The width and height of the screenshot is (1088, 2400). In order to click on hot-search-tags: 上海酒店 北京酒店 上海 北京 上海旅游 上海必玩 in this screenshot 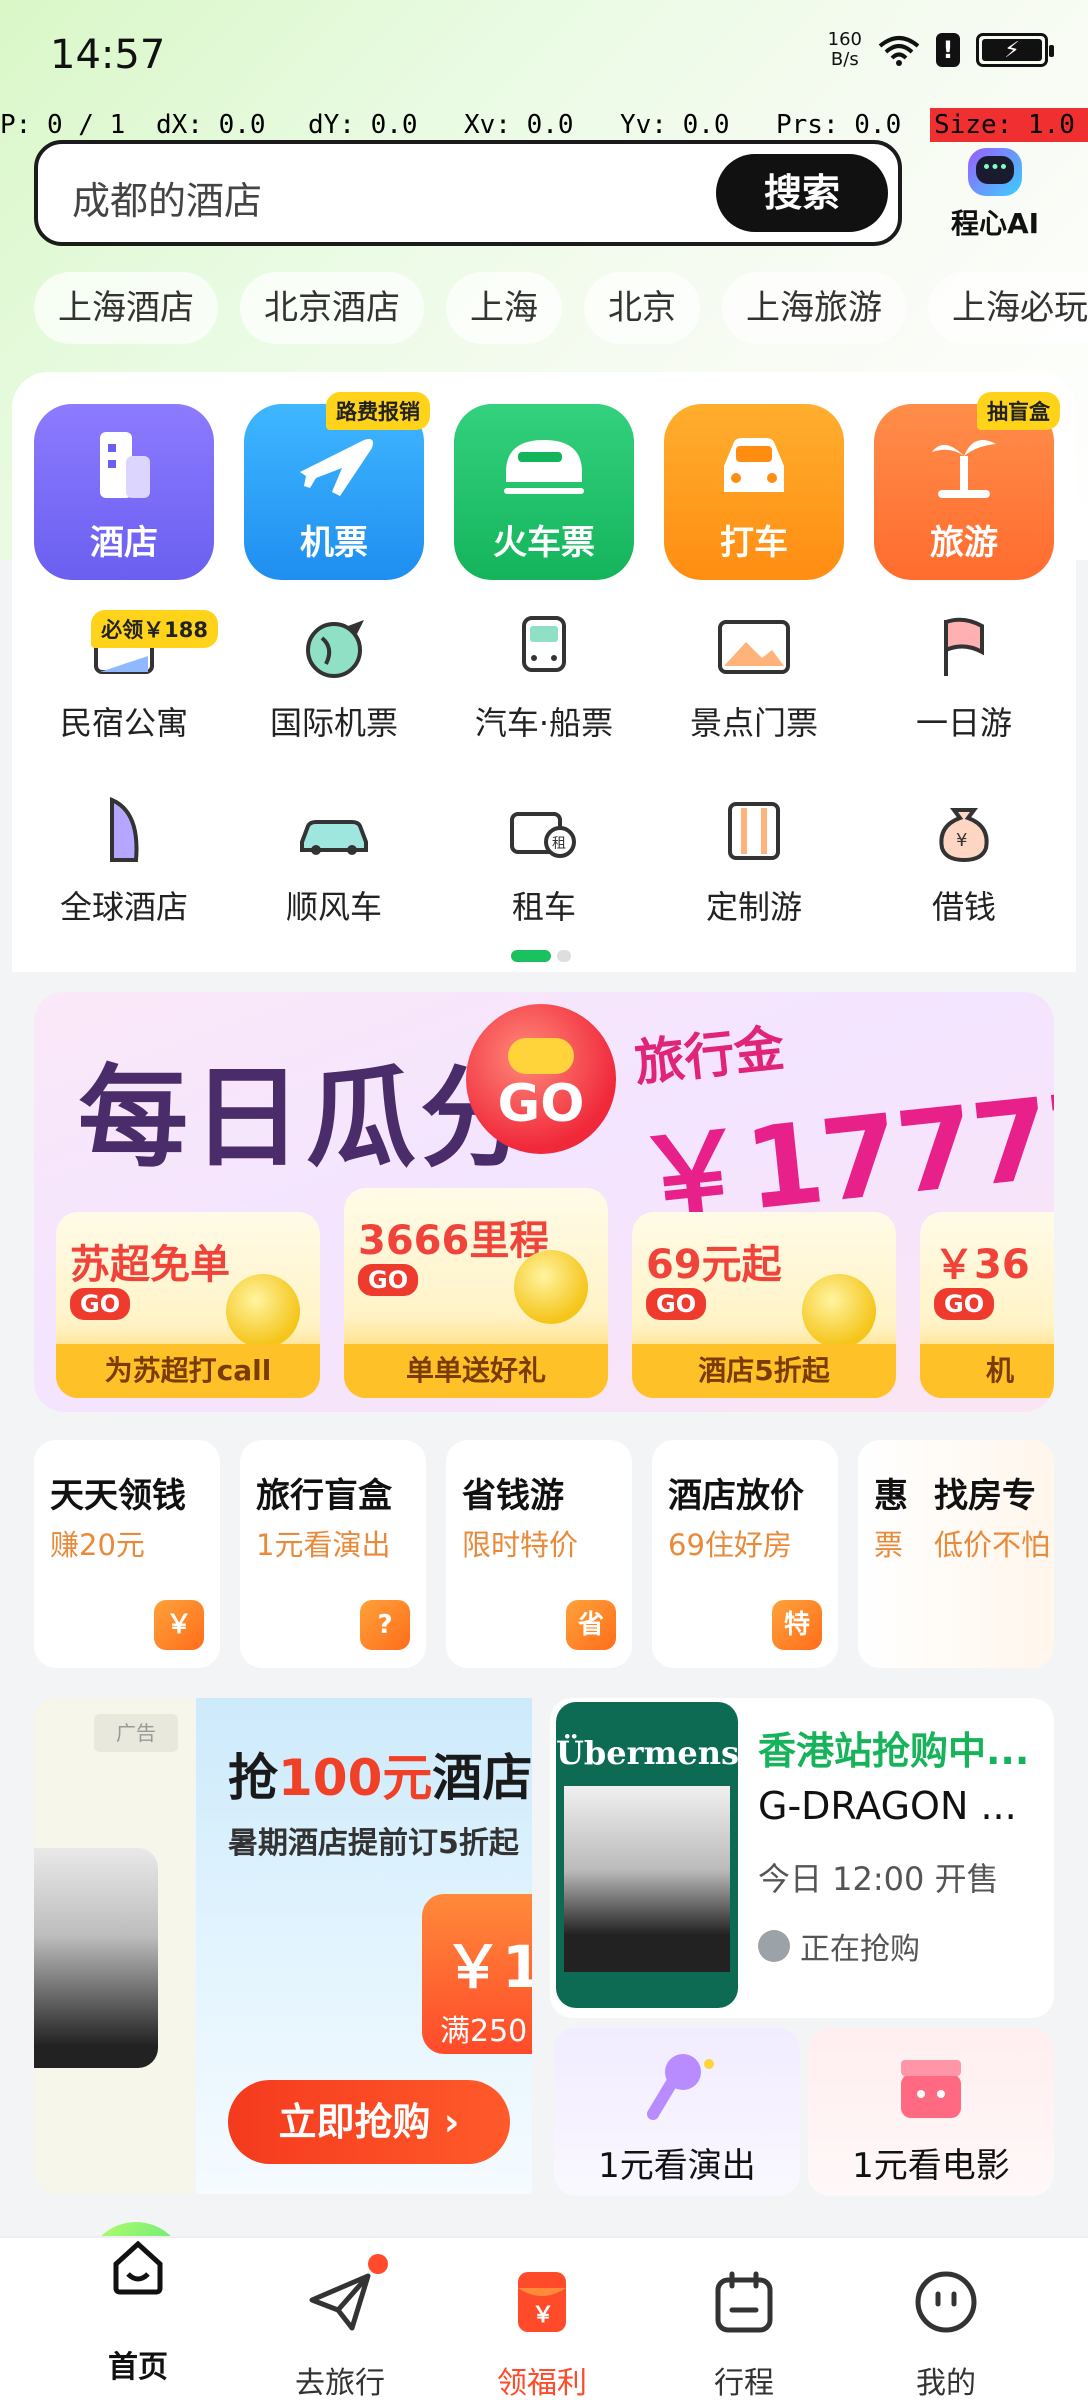, I will do `click(561, 308)`.